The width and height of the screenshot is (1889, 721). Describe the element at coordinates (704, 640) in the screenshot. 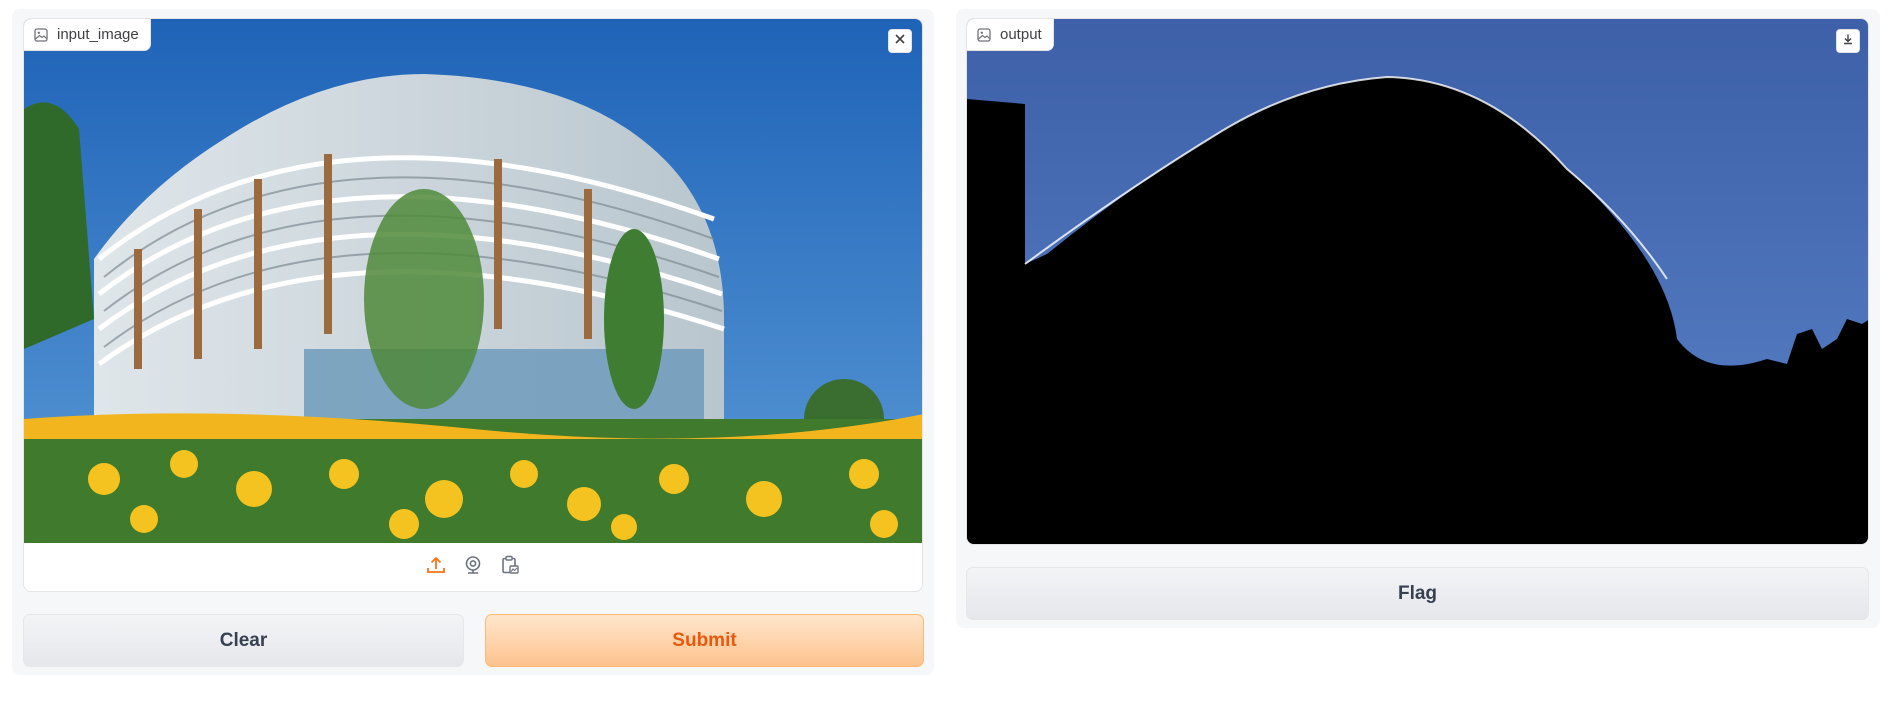

I see `submit-button: Submit` at that location.